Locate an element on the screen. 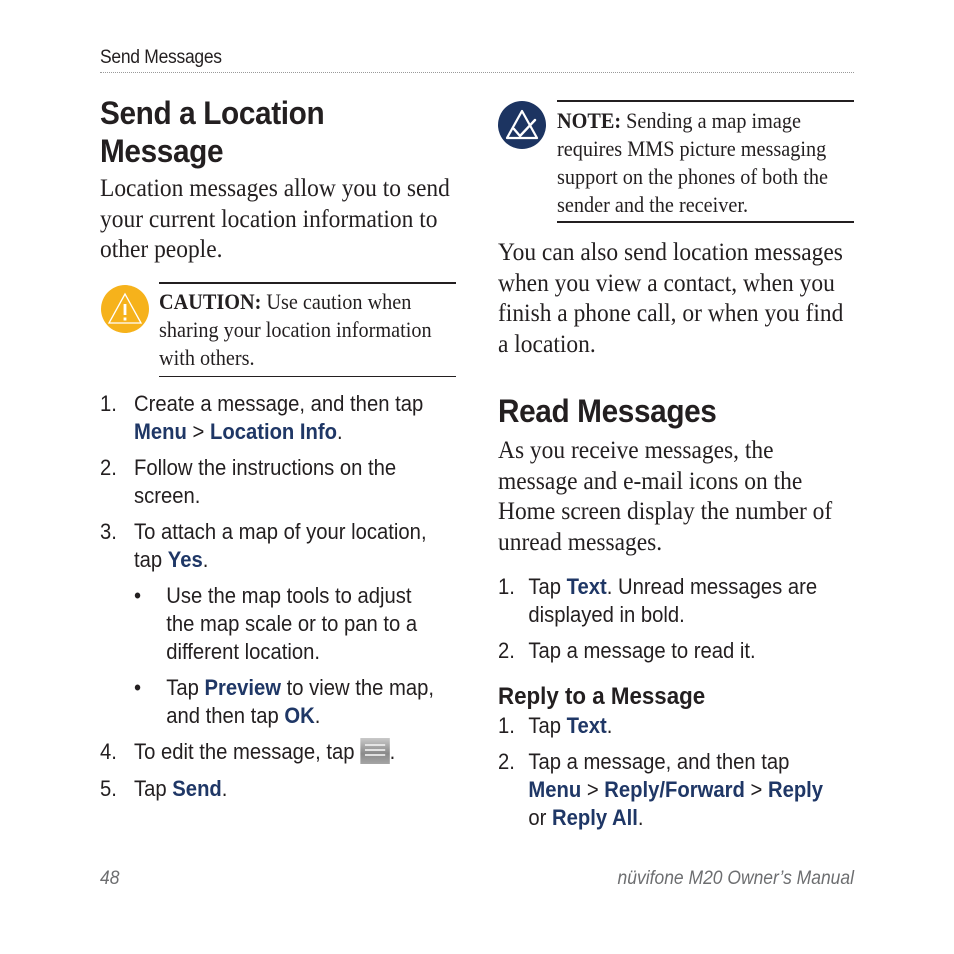  step-text: To edit the message, tap . is located at coordinates (264, 752).